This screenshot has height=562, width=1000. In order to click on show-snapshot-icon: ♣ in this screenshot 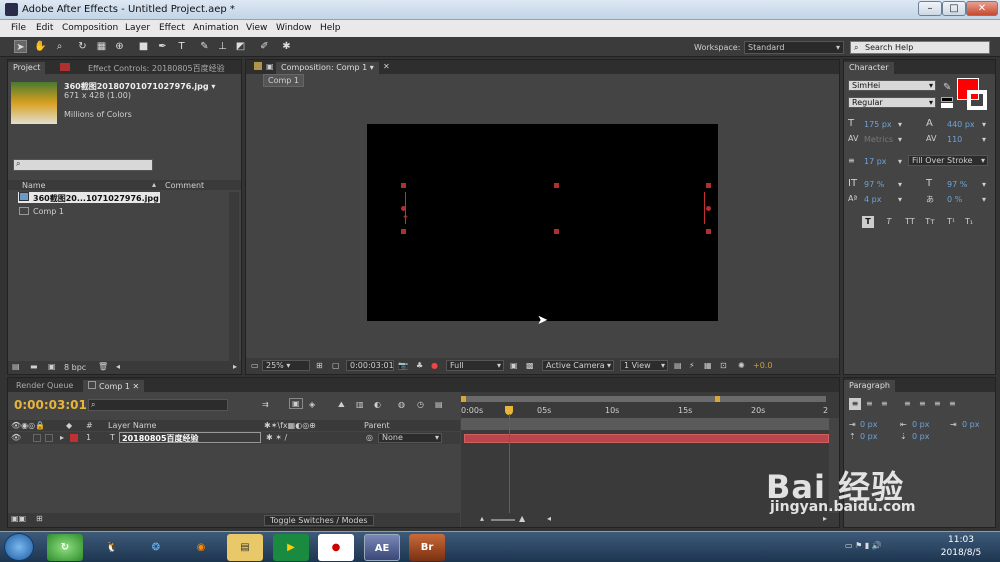, I will do `click(419, 365)`.